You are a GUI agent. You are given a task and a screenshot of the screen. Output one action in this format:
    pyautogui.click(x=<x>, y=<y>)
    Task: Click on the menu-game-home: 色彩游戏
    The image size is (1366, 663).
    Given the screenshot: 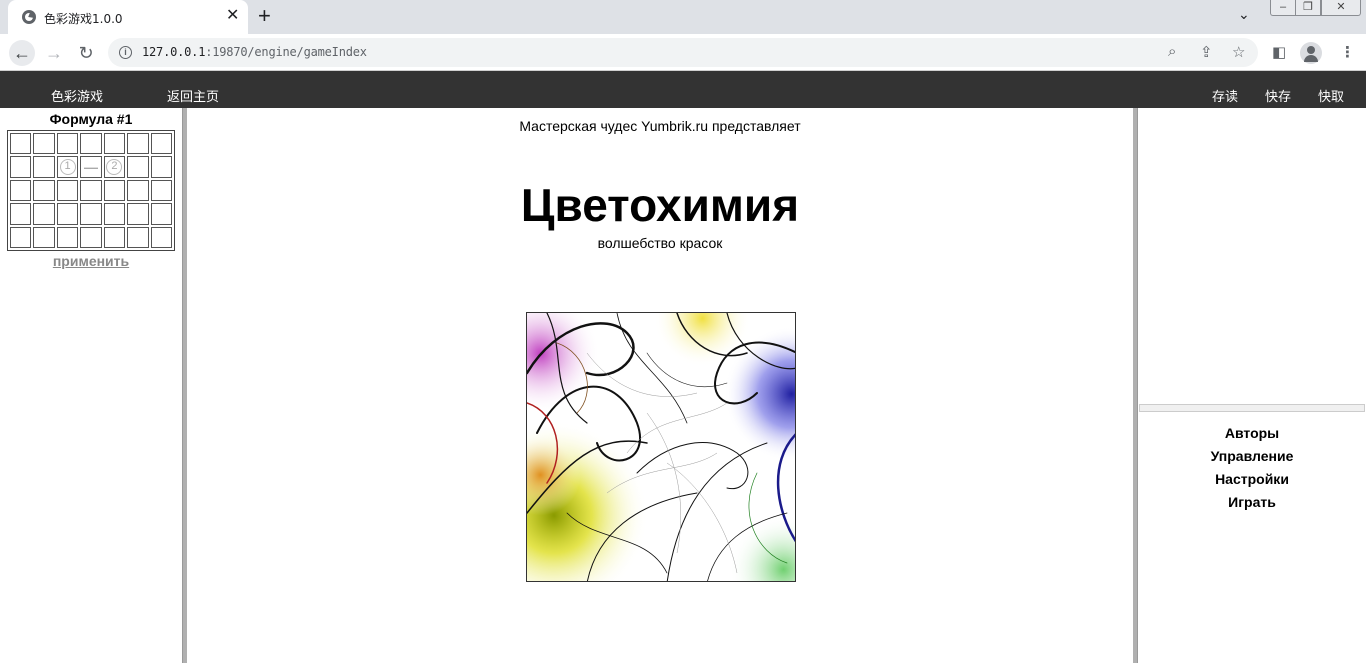 What is the action you would take?
    pyautogui.click(x=77, y=95)
    